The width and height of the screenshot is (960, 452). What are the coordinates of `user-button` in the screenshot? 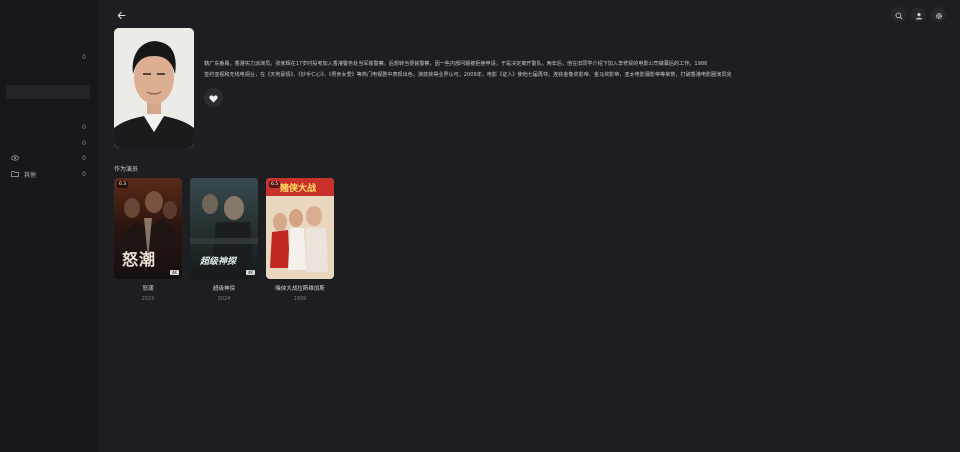 It's located at (918, 14).